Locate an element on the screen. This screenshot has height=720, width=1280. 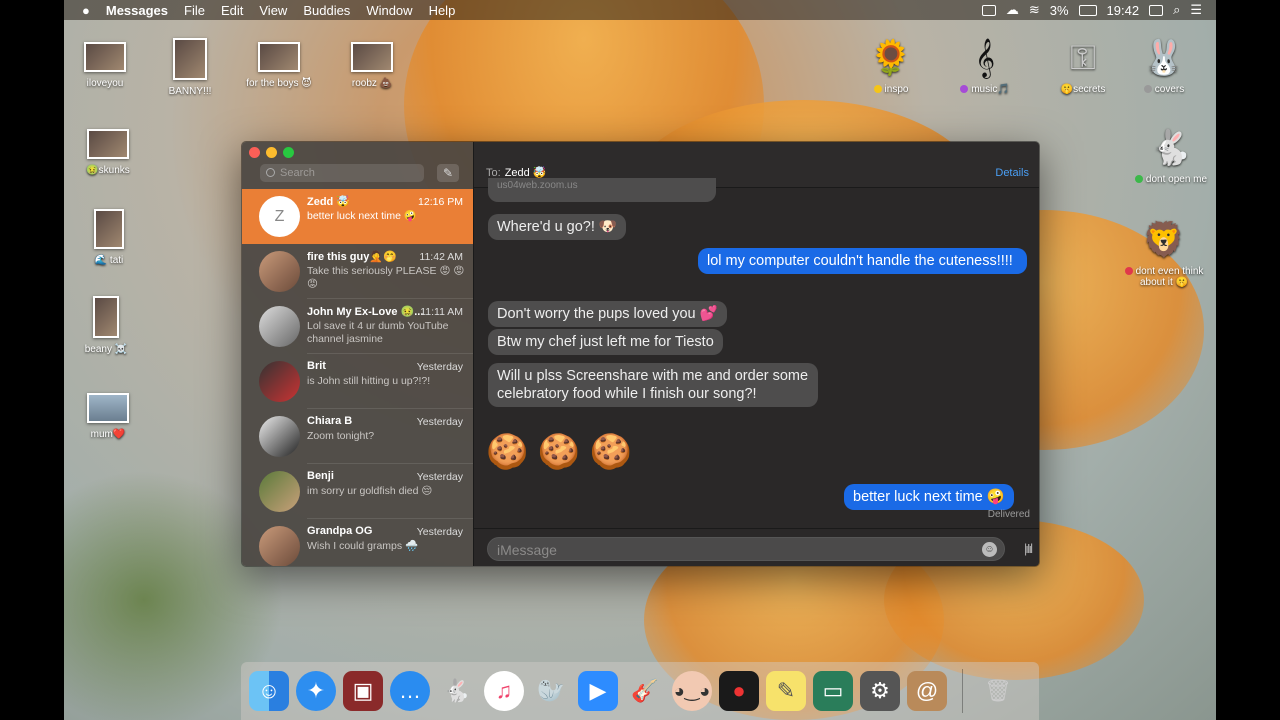
compose-bar: iMessage ☺ |ıIıl is located at coordinates (756, 547).